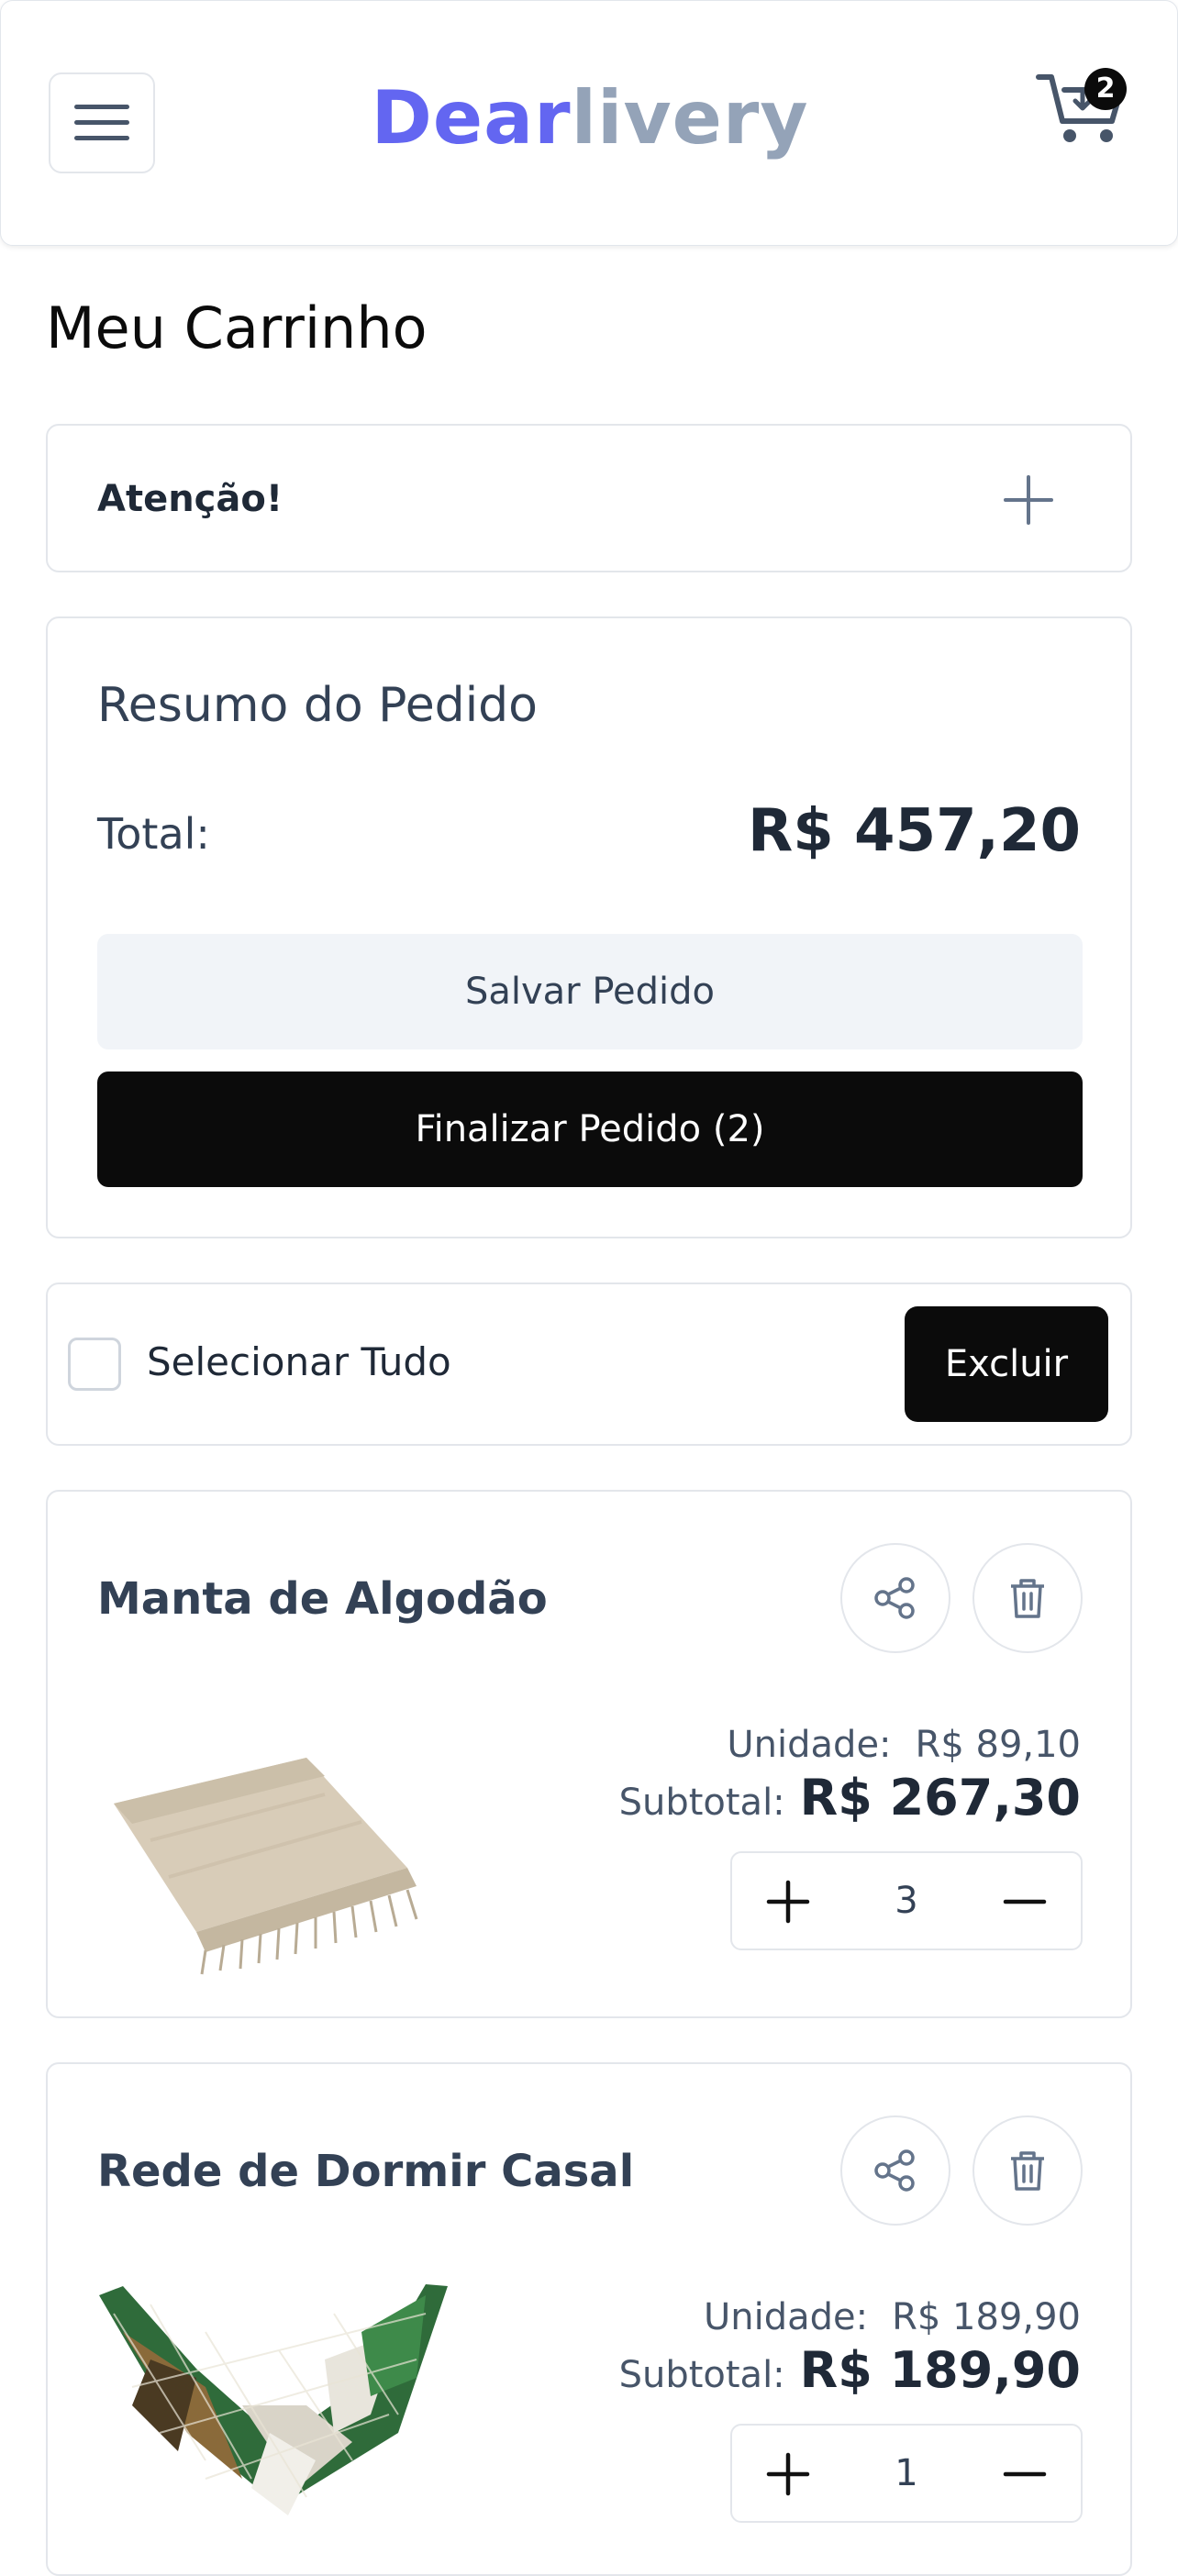 This screenshot has height=2576, width=1178. Describe the element at coordinates (940, 1798) in the screenshot. I see `subtotal-value: R$ 267,30` at that location.